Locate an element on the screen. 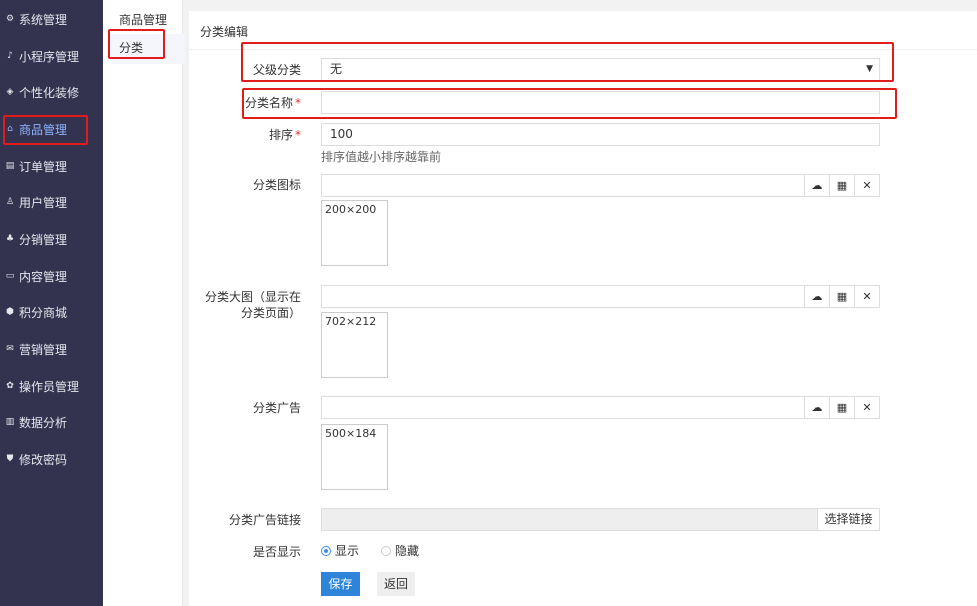 This screenshot has height=606, width=977. category-name-input is located at coordinates (600, 102).